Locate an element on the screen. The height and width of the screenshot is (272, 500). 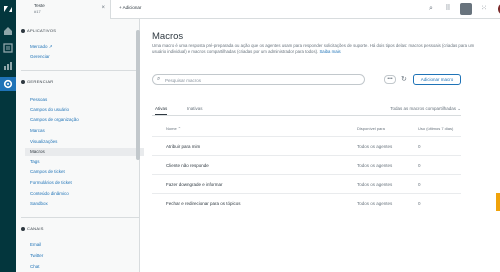
ticket-tab: Teste #17 × is located at coordinates (63, 9).